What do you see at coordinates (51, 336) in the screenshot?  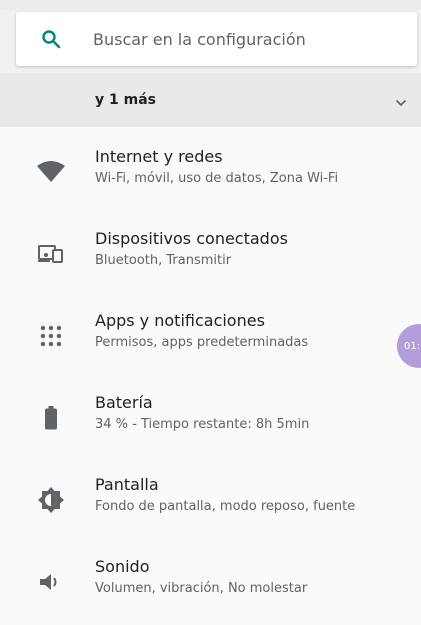 I see `apps-grid-icon` at bounding box center [51, 336].